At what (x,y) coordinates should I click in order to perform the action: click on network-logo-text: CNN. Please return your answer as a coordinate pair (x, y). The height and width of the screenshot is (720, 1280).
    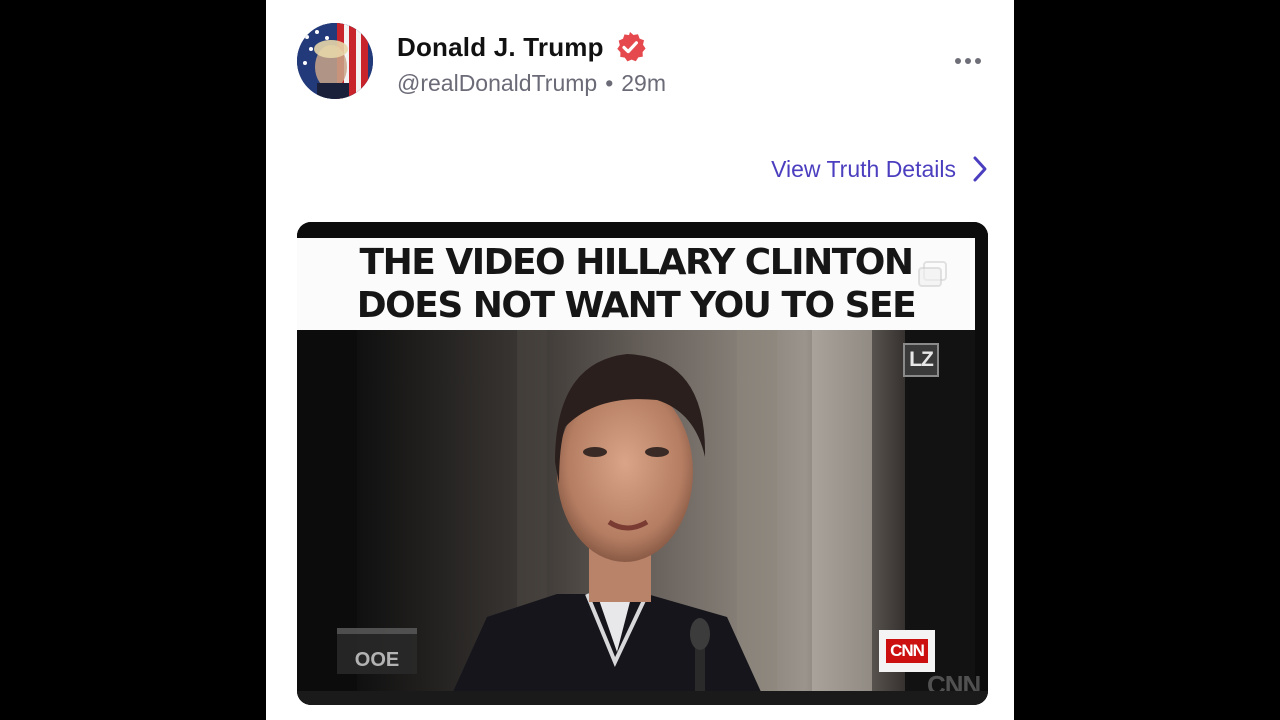
    Looking at the image, I should click on (907, 651).